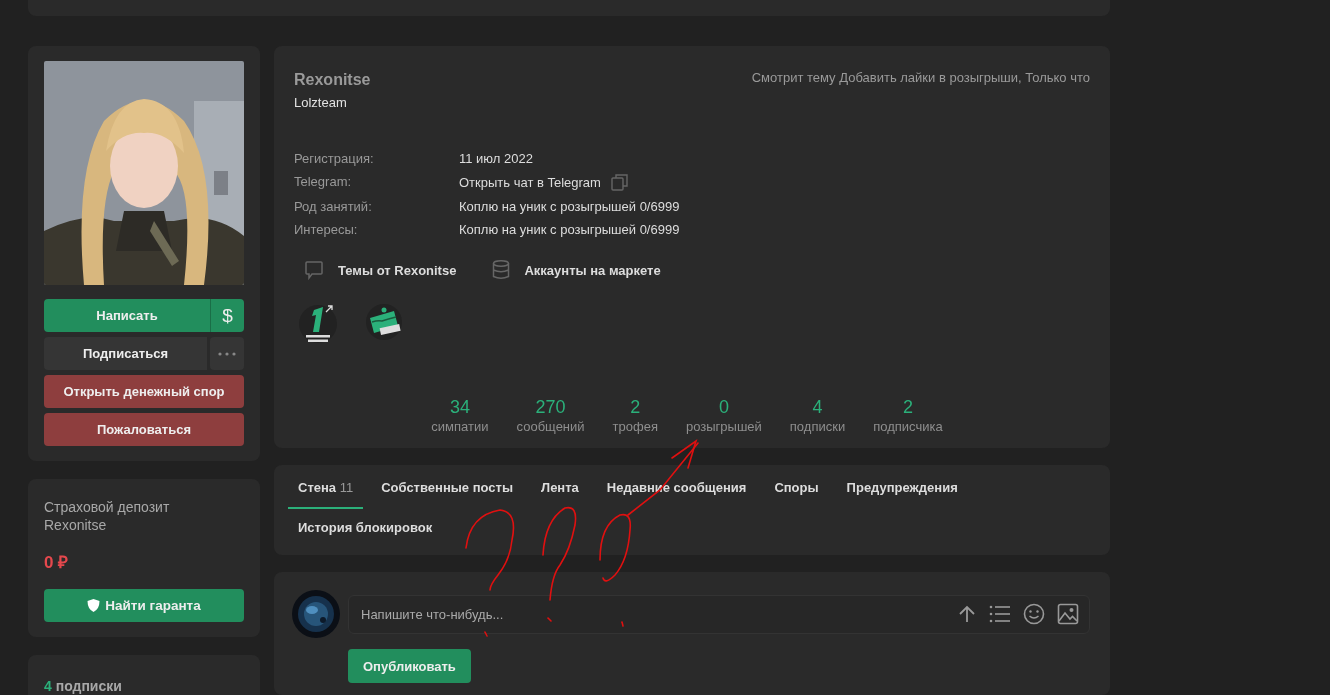  Describe the element at coordinates (902, 489) in the screenshot. I see `tab: Предупреждения` at that location.